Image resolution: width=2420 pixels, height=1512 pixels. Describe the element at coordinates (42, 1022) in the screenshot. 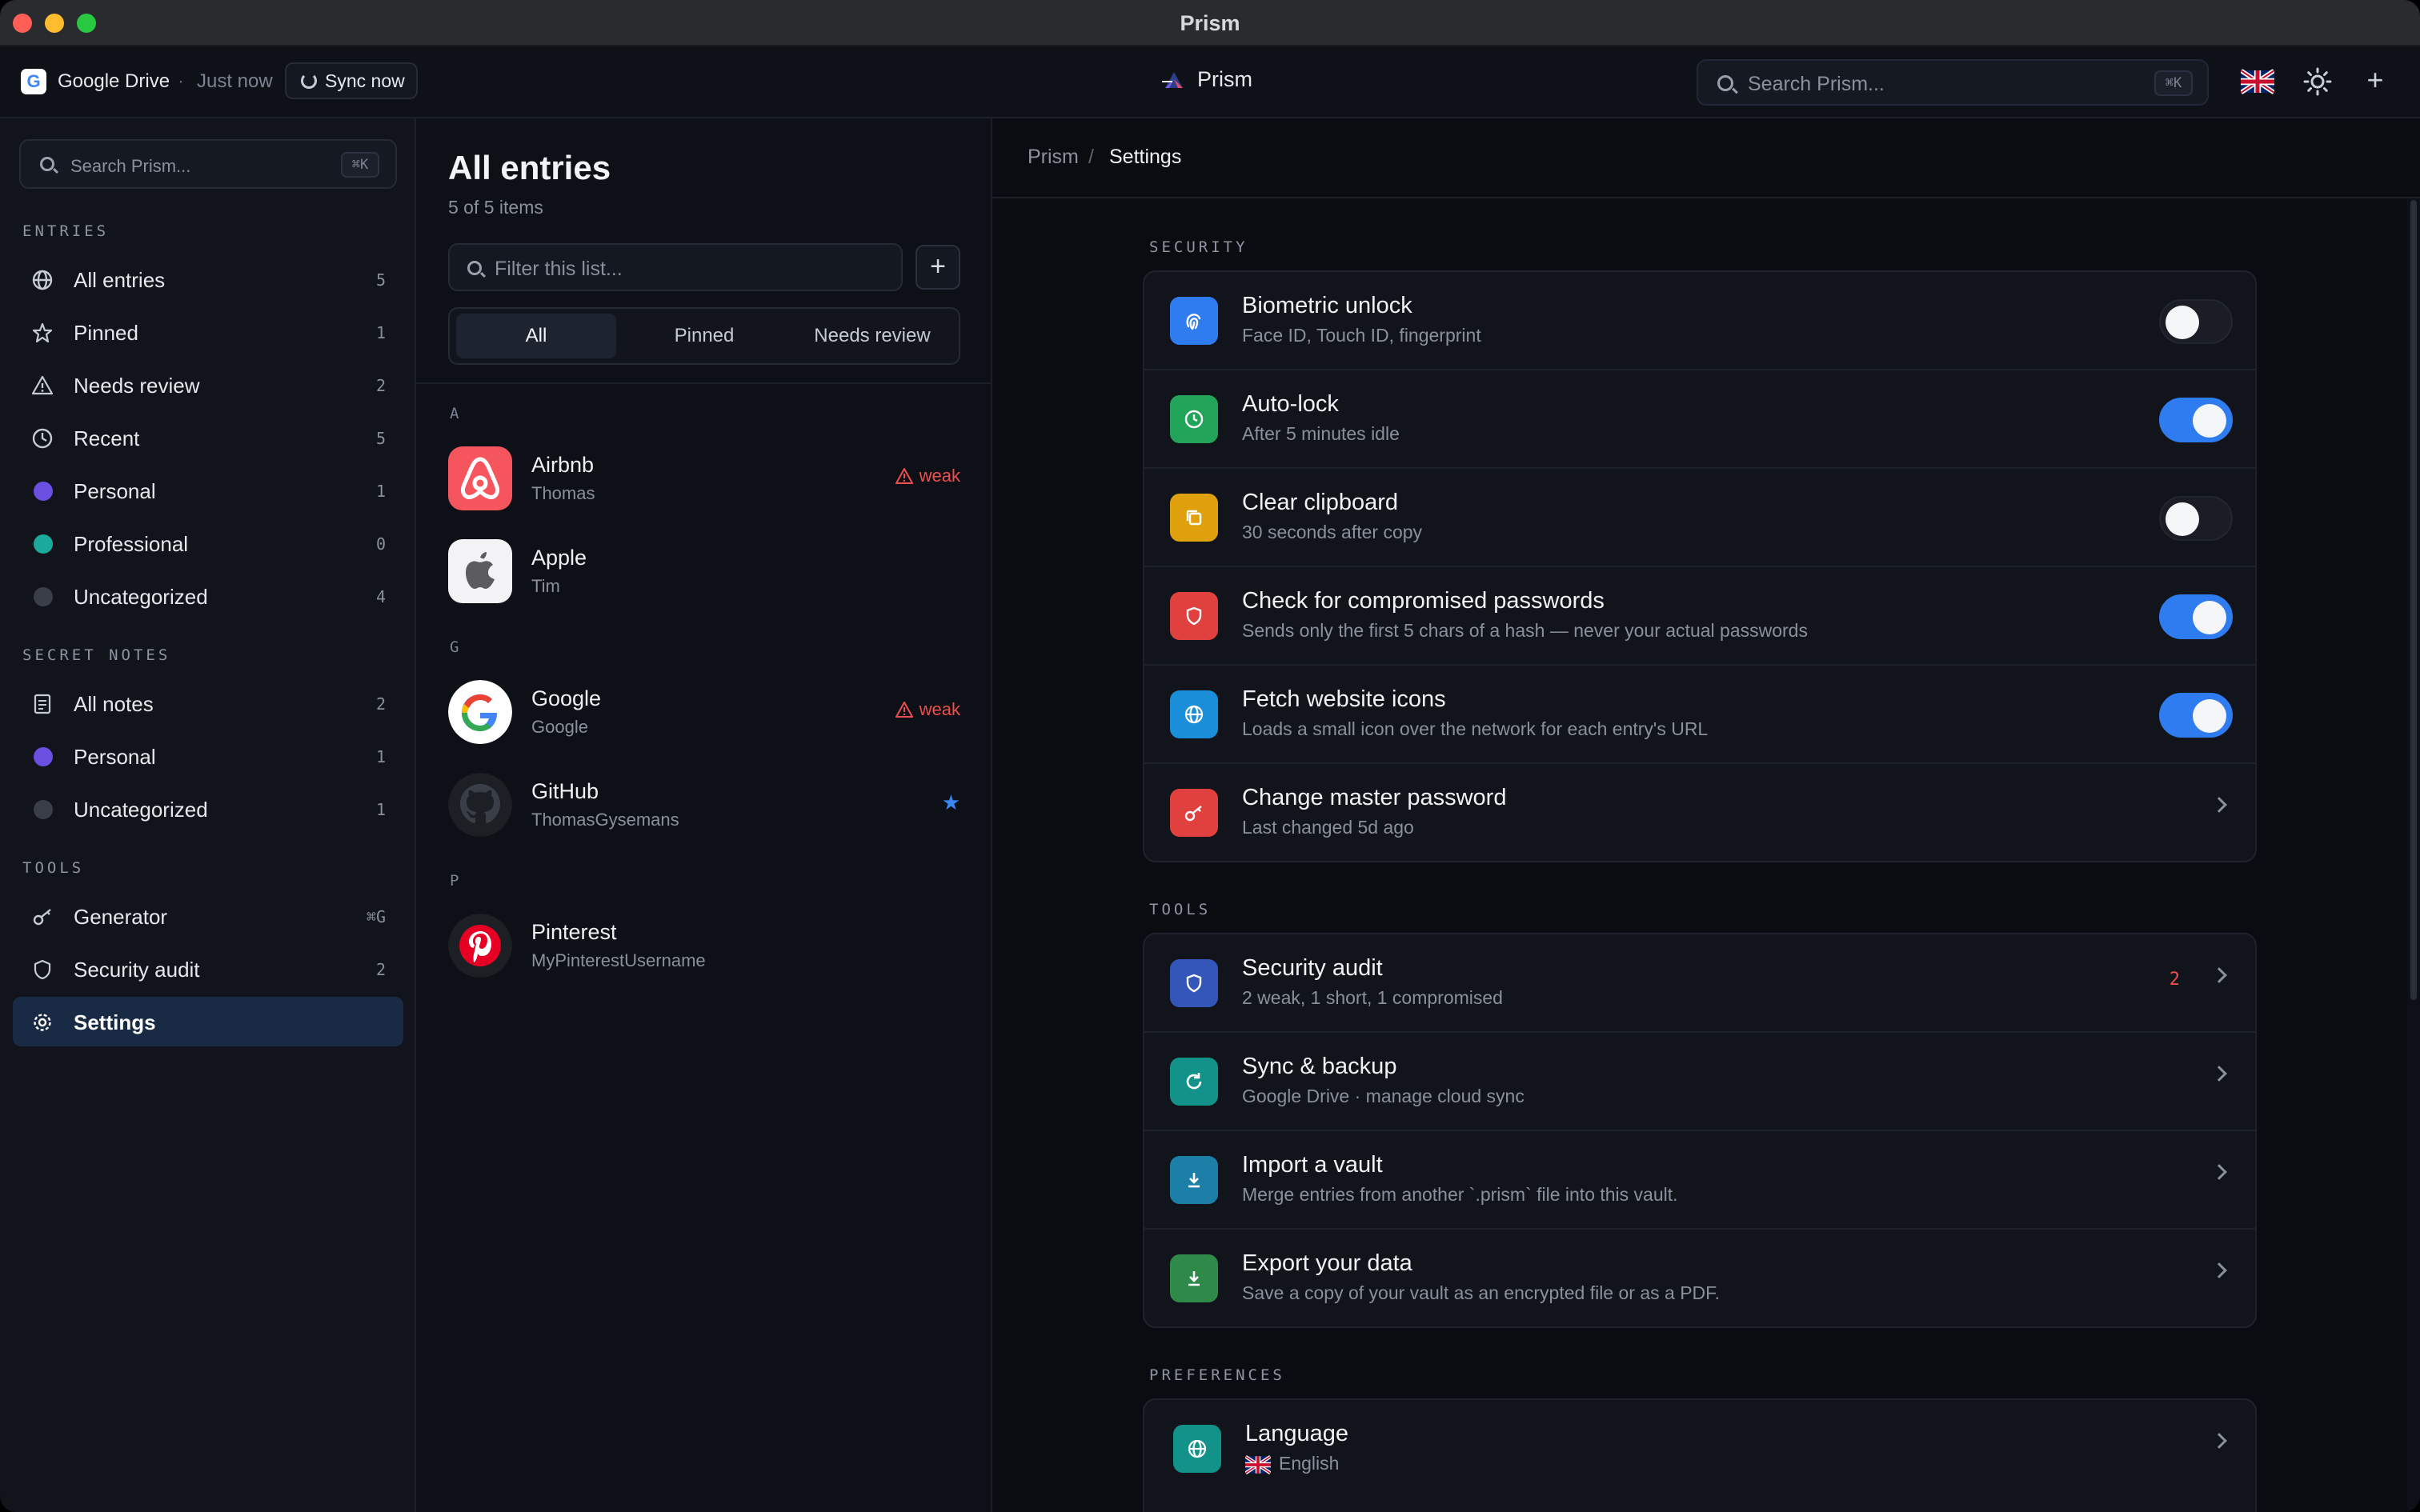

I see `gear-icon` at that location.